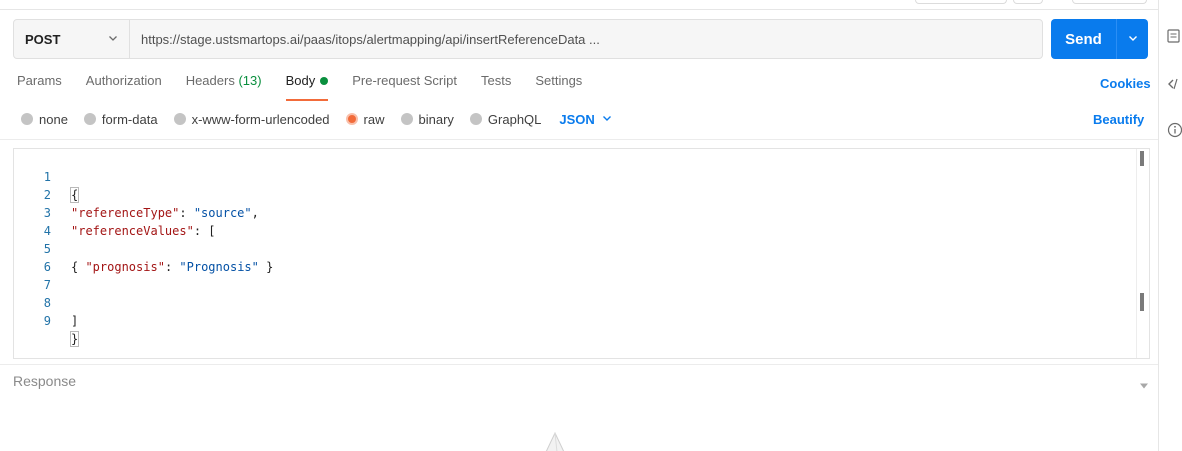 The image size is (1182, 451). I want to click on tab-body: Body, so click(307, 87).